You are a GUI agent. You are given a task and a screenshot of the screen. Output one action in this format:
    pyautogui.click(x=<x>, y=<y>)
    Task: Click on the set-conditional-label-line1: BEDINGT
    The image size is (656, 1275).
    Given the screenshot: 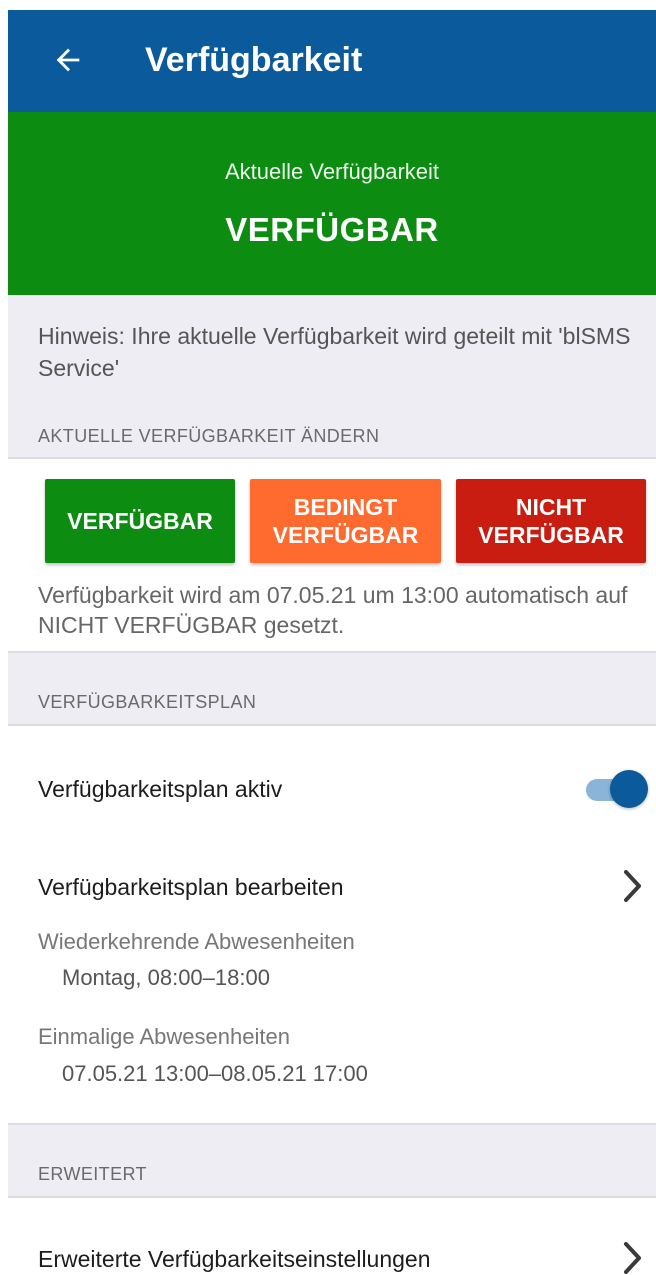 What is the action you would take?
    pyautogui.click(x=345, y=507)
    